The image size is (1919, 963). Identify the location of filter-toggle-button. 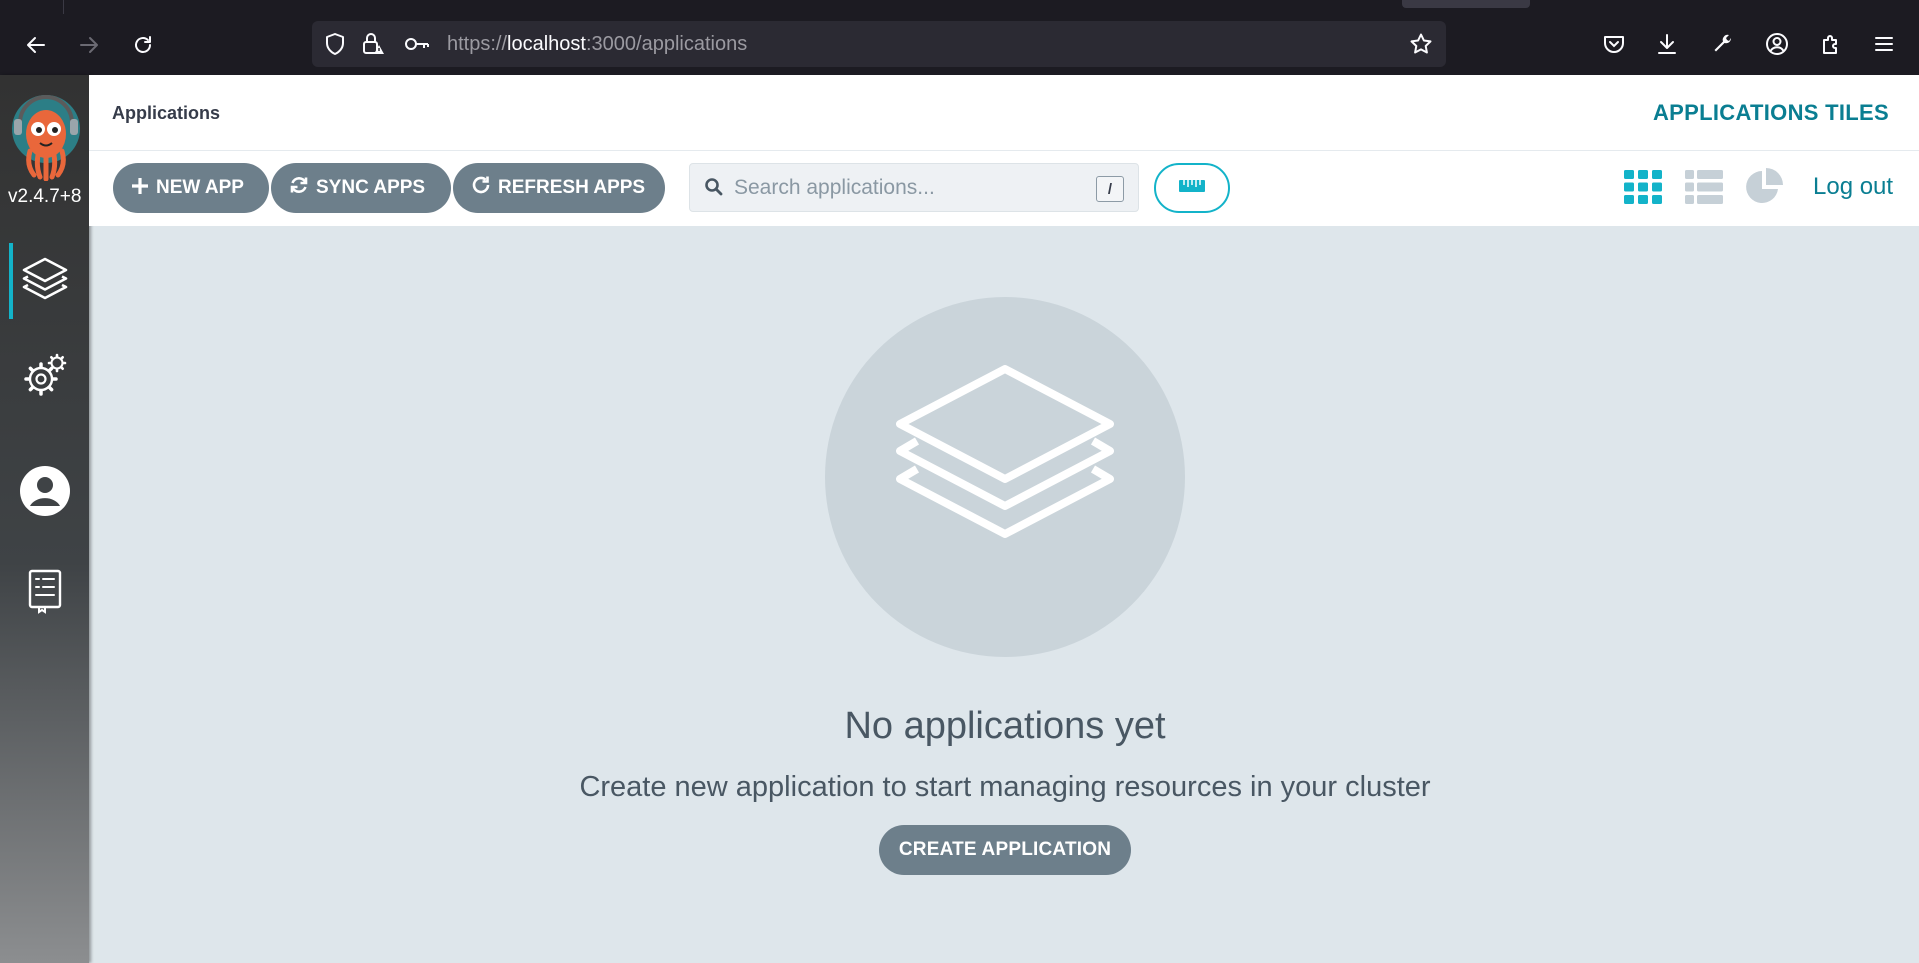
(1192, 188).